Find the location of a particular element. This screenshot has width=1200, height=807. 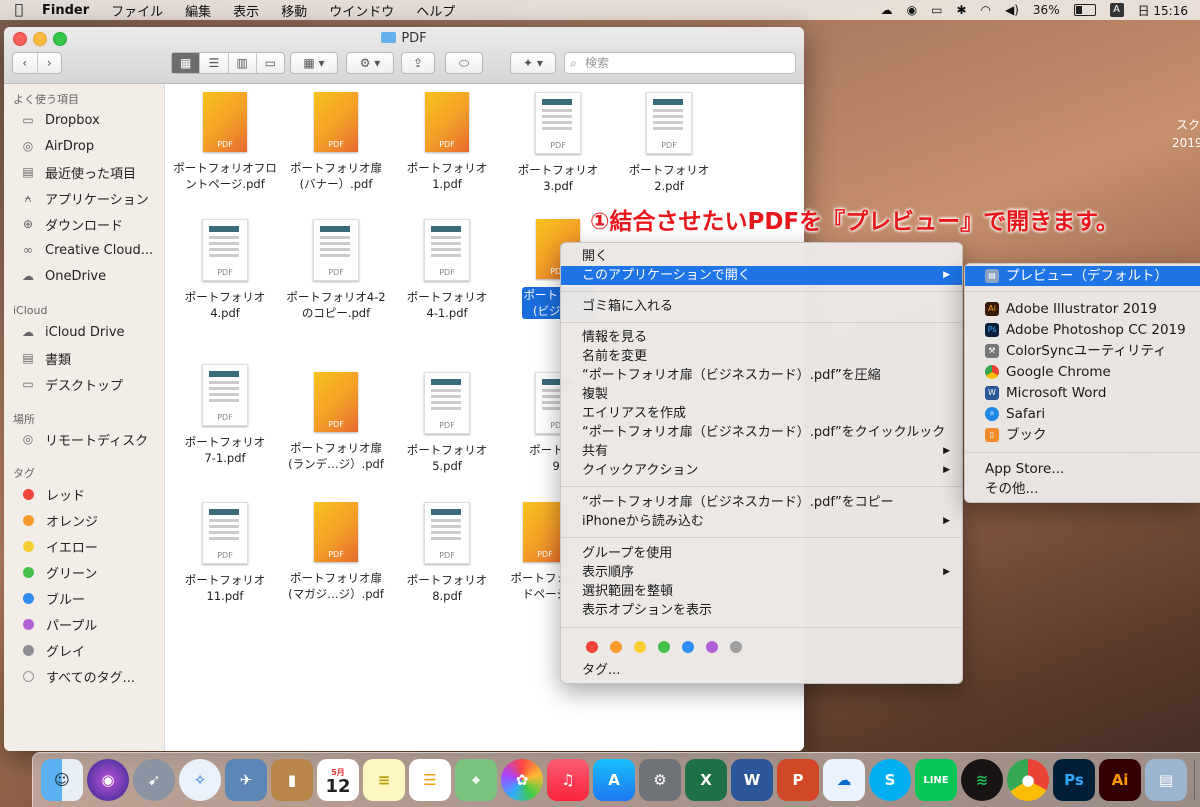

action-button: ⚙ ▾ is located at coordinates (370, 63).